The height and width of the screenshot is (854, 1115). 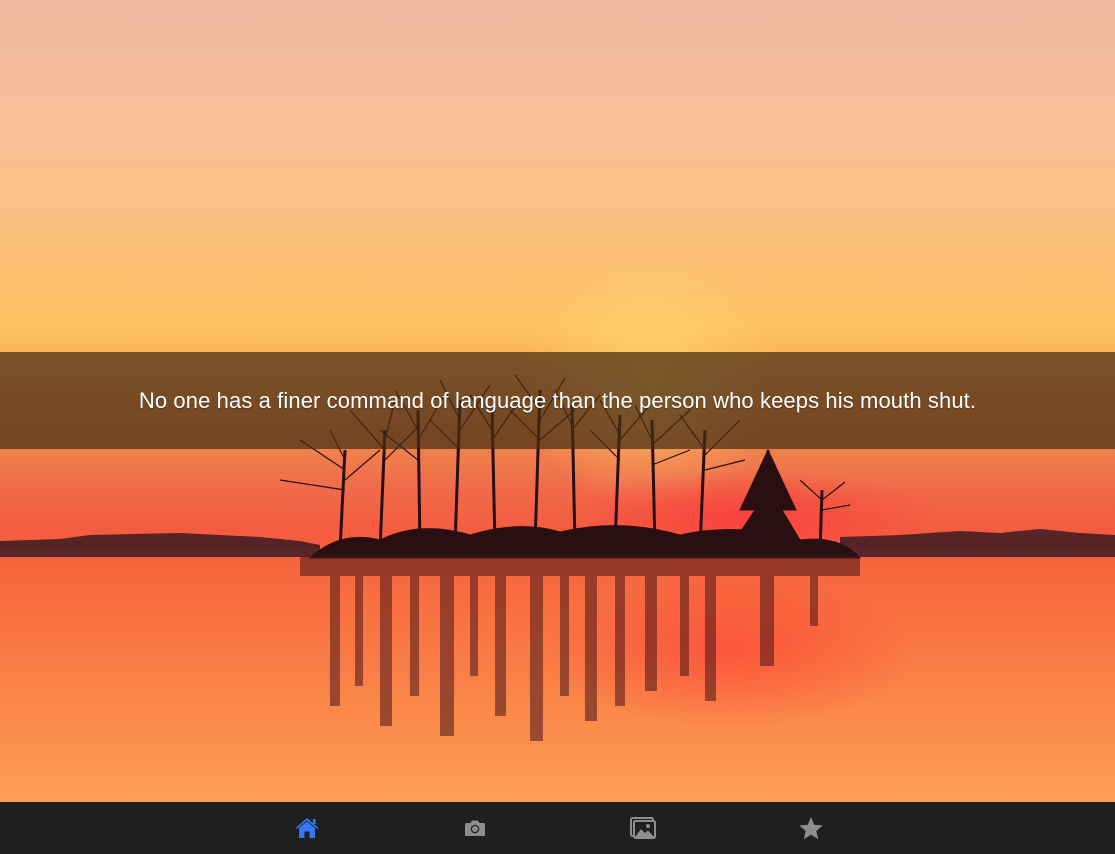 What do you see at coordinates (557, 828) in the screenshot?
I see `bottom-tab-bar` at bounding box center [557, 828].